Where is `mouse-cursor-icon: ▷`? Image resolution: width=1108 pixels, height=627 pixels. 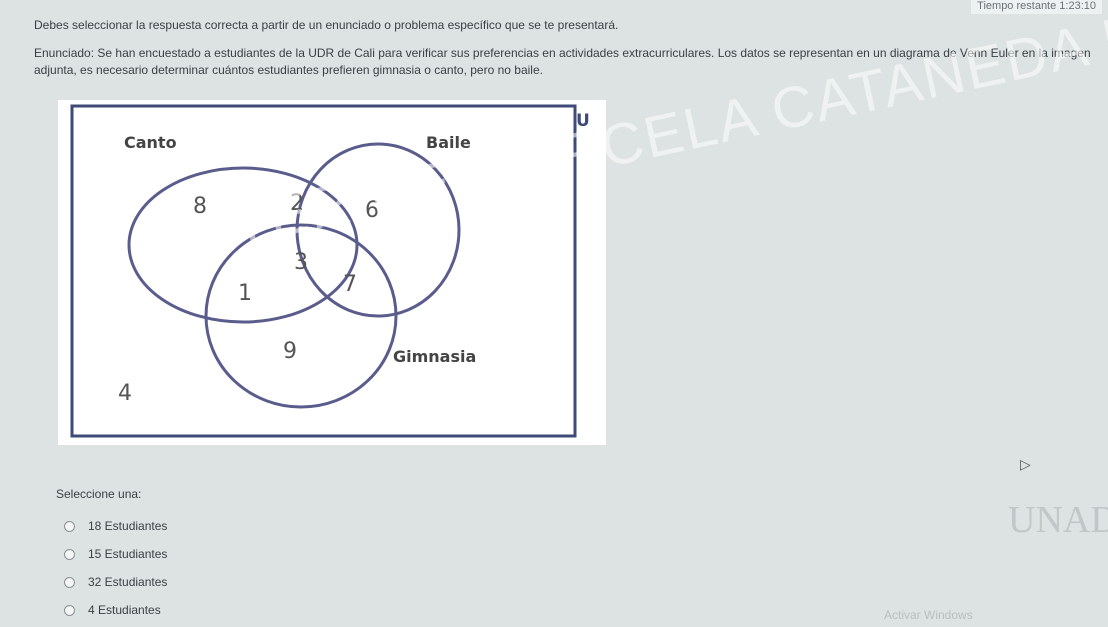 mouse-cursor-icon: ▷ is located at coordinates (1025, 464).